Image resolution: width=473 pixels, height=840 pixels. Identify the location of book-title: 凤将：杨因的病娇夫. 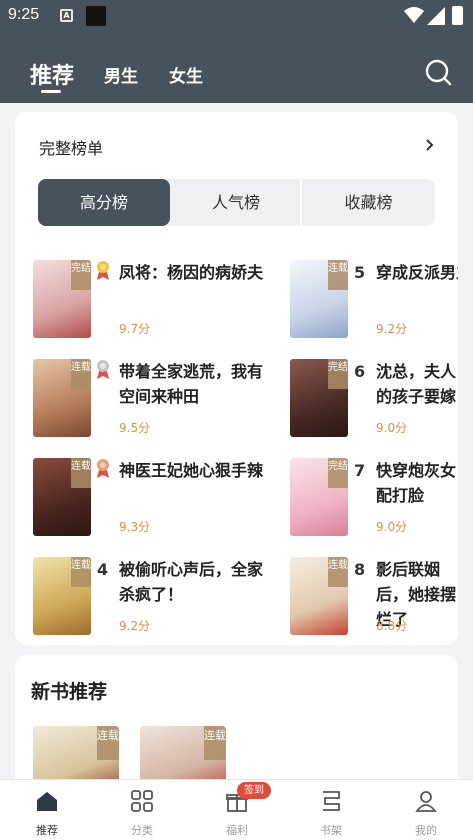
(191, 272).